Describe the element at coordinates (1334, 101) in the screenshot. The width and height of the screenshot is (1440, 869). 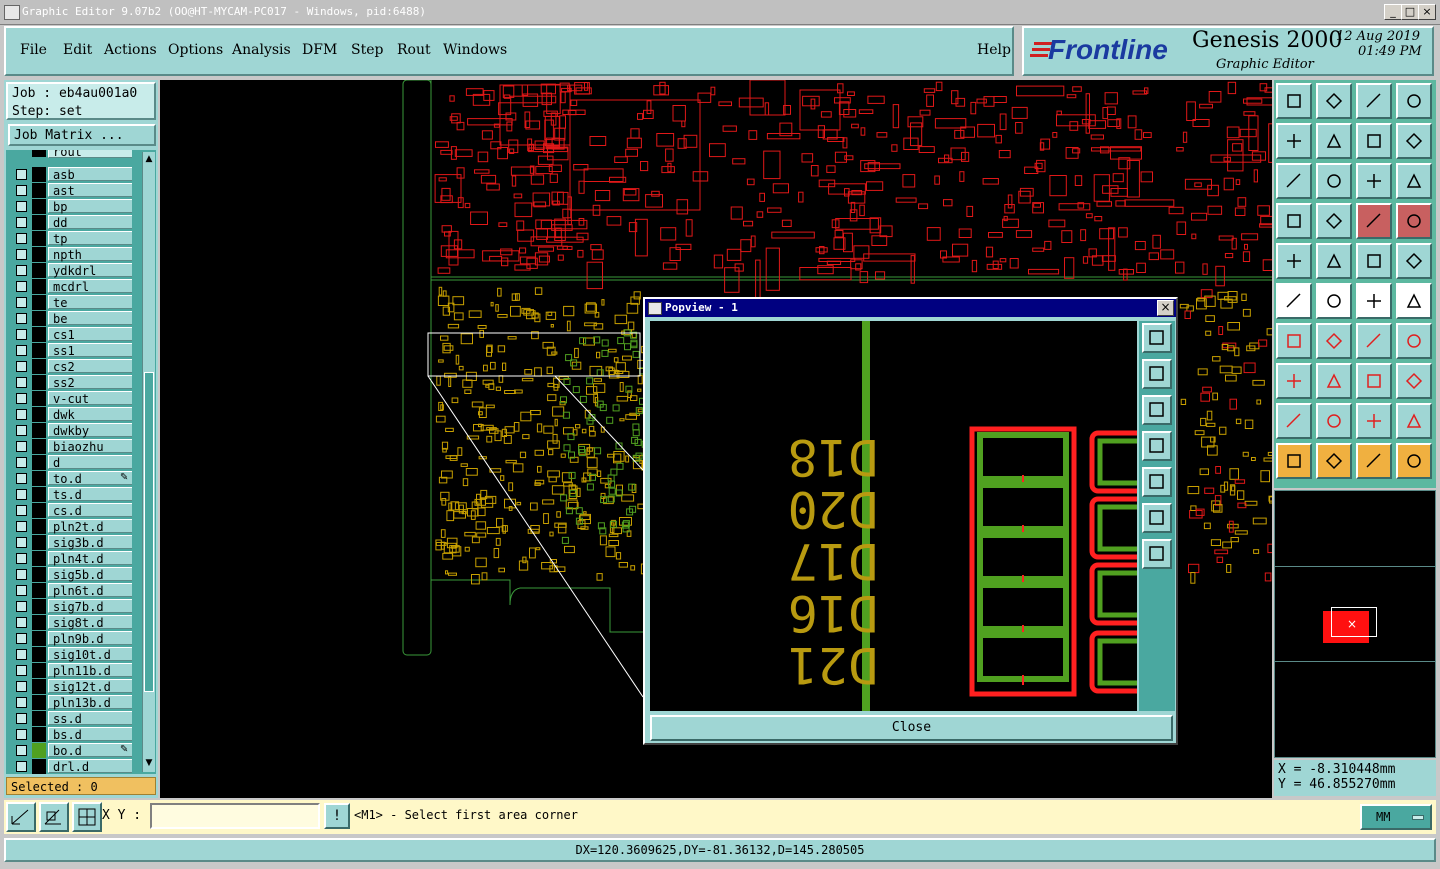
I see `move-down-tool` at that location.